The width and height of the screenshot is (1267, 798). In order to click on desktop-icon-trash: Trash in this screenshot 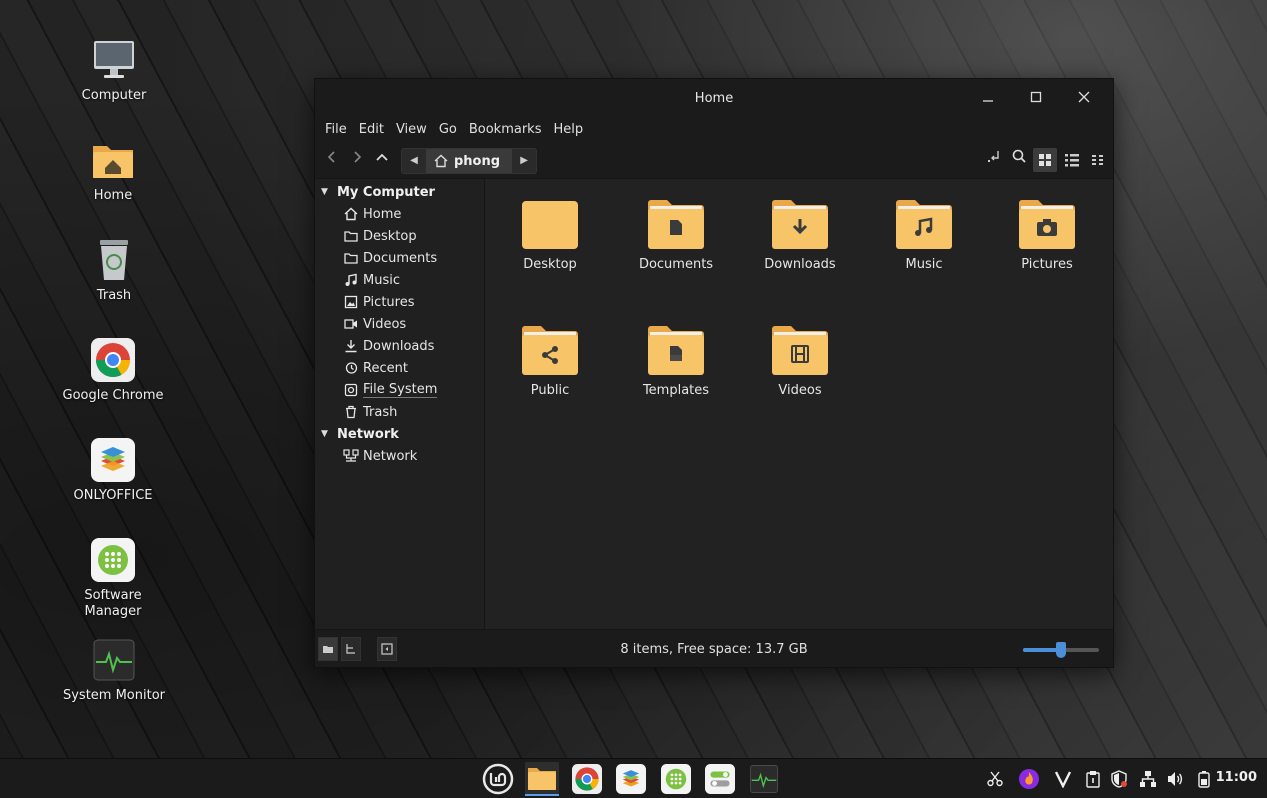, I will do `click(114, 271)`.